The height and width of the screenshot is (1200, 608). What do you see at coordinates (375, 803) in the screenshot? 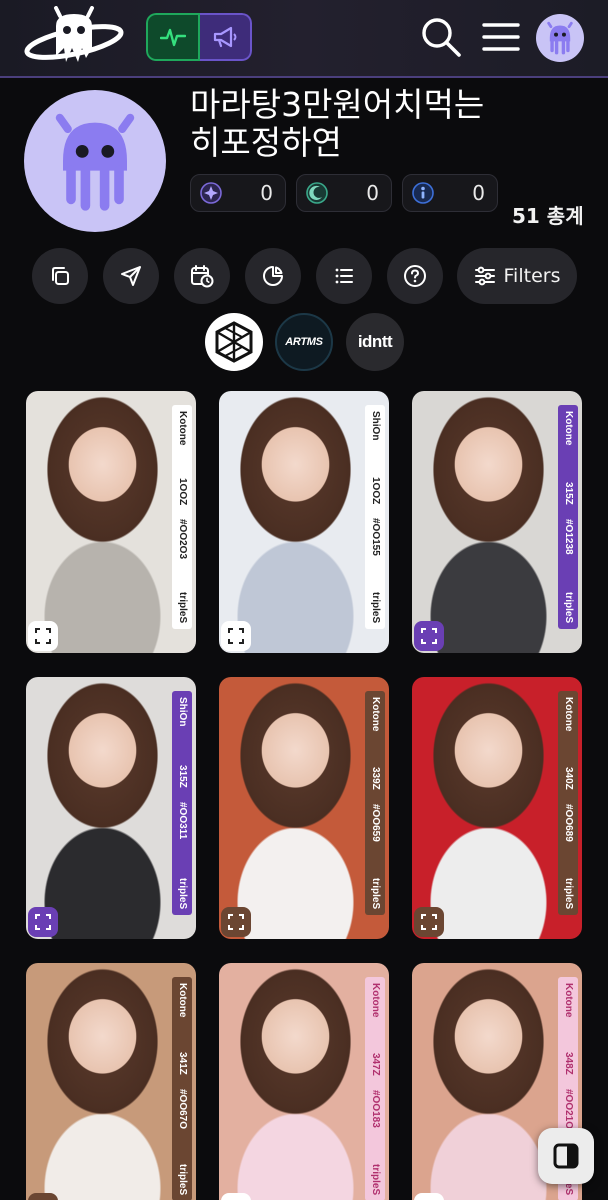
I see `objekt-info-strip: Kotone 339Z #OO659 tripleS` at bounding box center [375, 803].